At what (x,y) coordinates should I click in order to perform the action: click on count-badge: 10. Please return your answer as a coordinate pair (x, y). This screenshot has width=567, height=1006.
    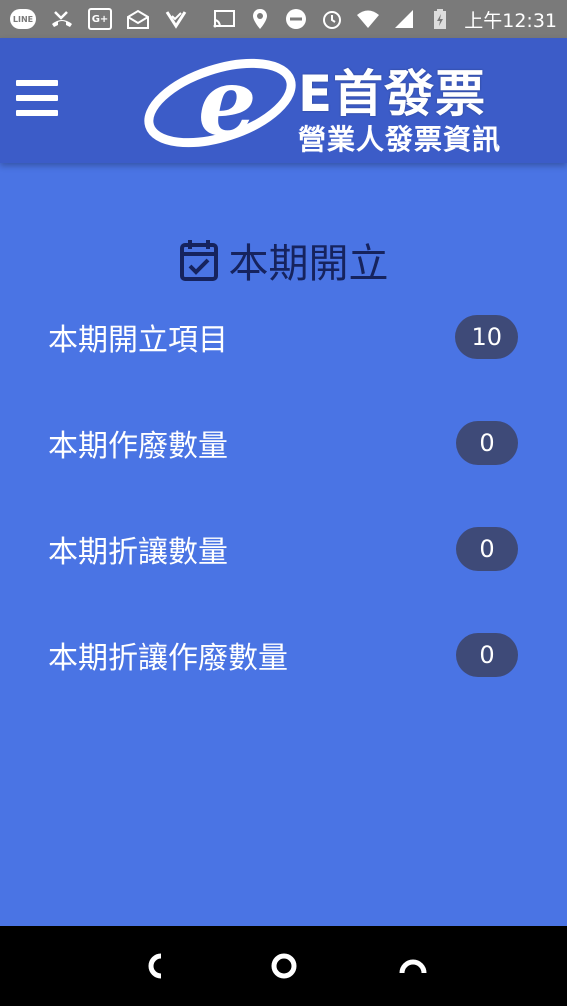
    Looking at the image, I should click on (486, 337).